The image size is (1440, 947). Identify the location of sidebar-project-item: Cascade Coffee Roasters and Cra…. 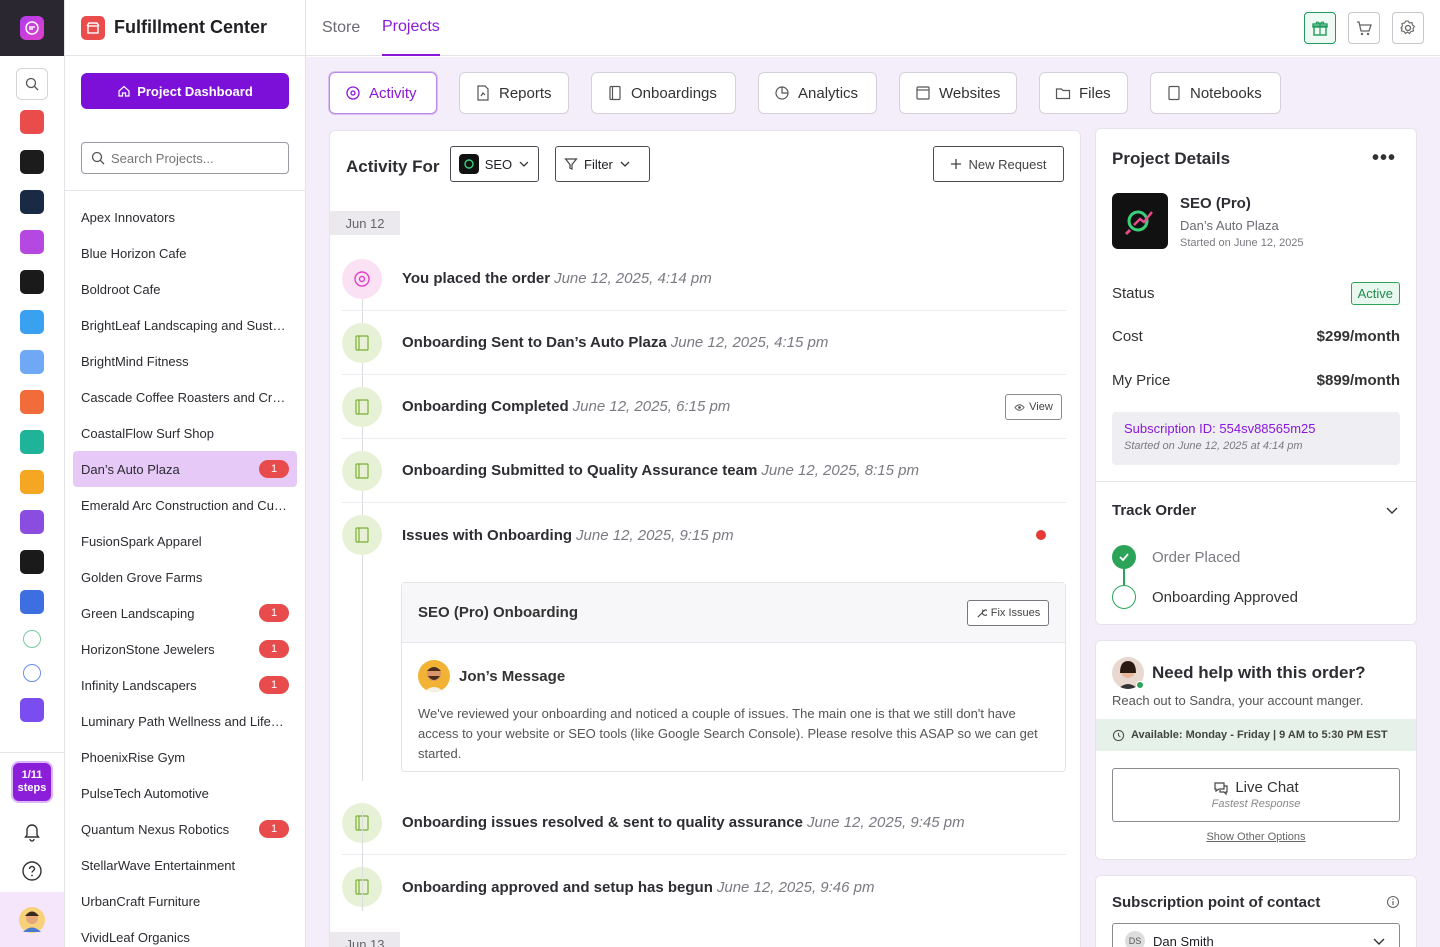
(185, 397).